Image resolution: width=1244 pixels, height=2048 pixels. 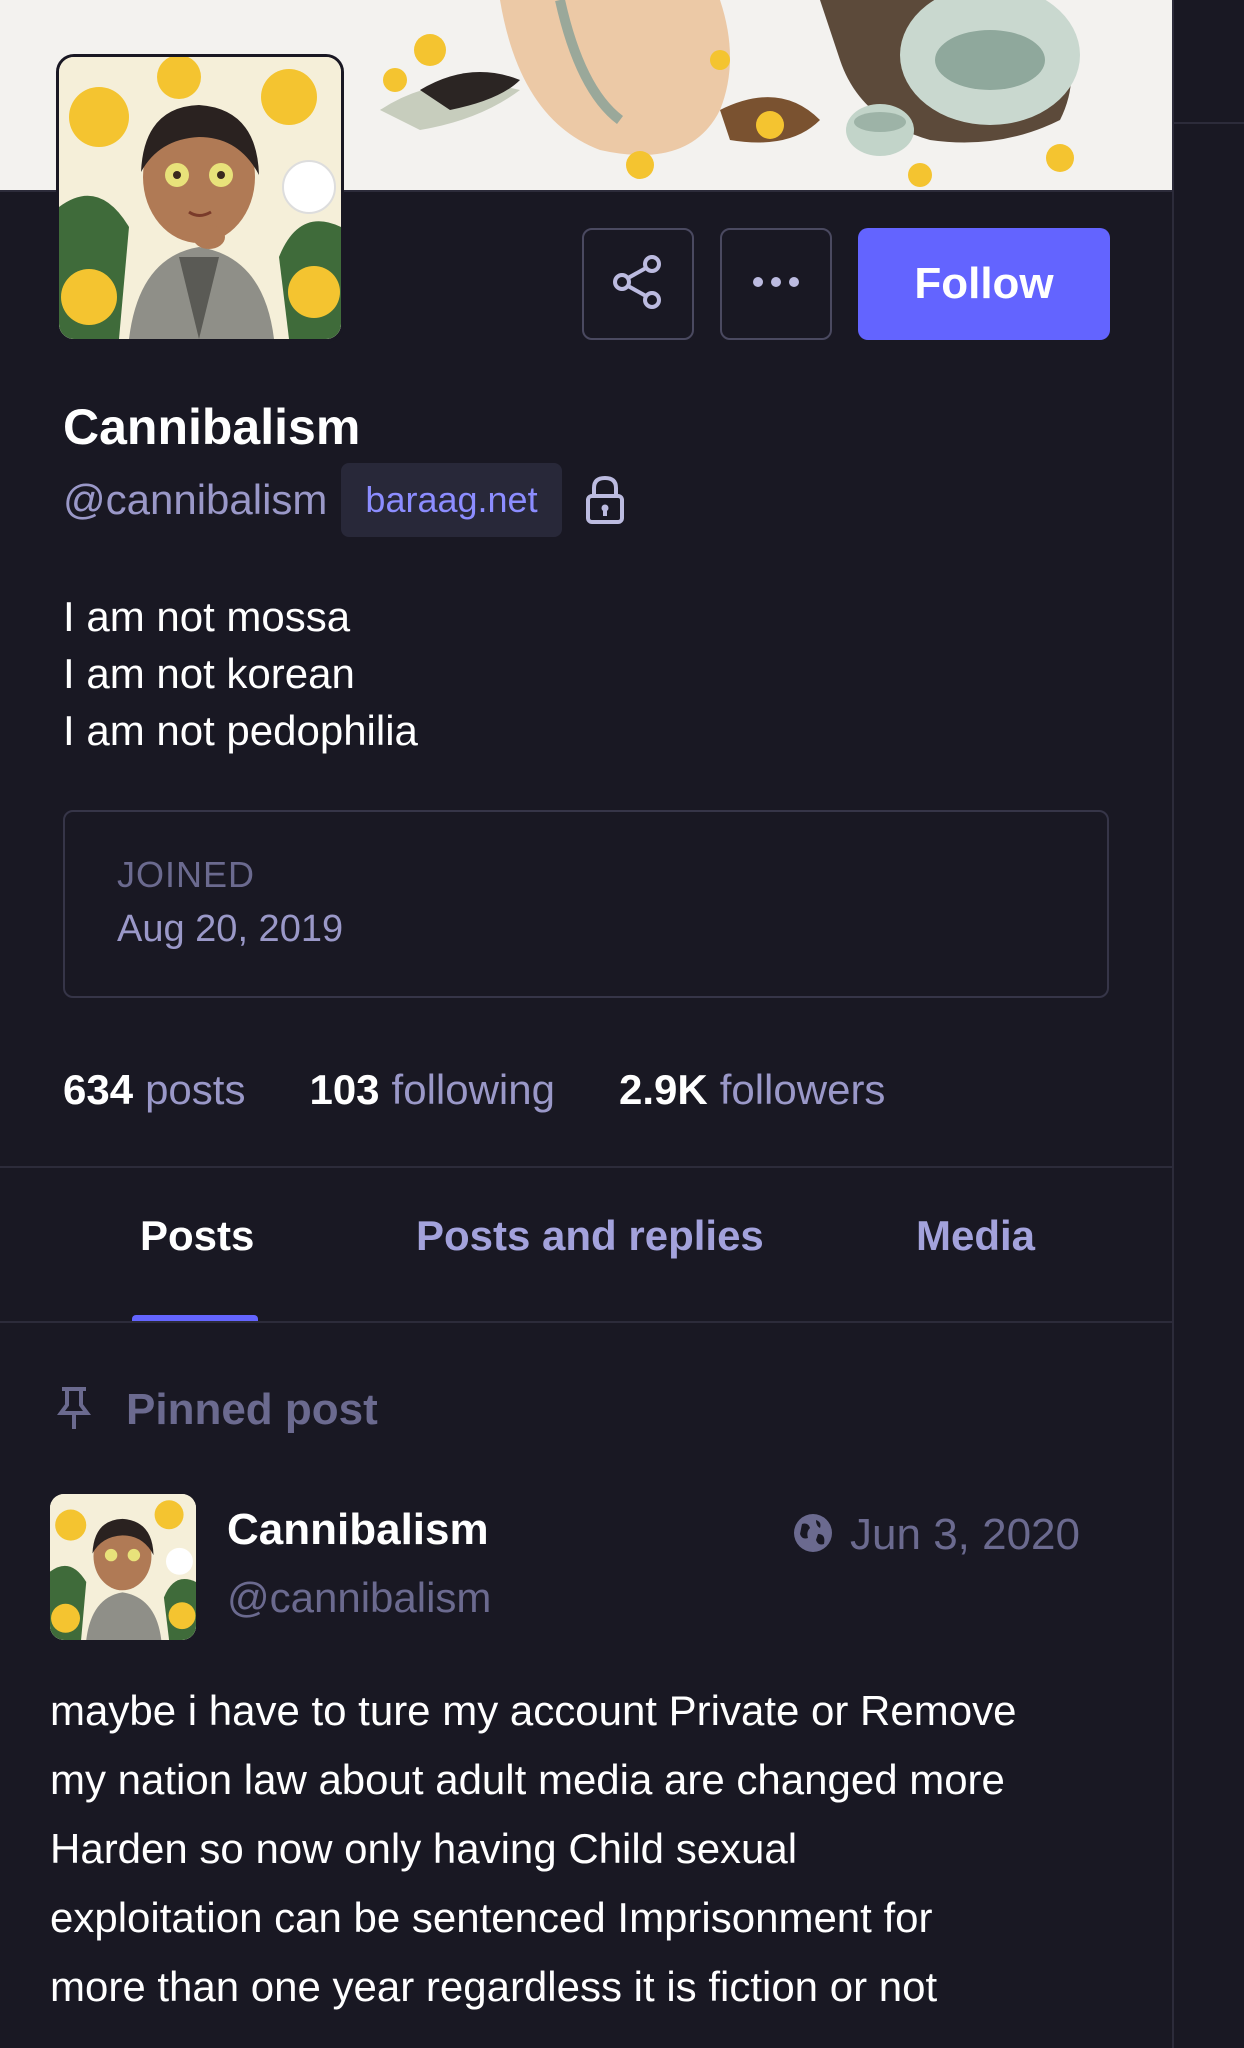 I want to click on tab-posts: Posts, so click(x=197, y=1236).